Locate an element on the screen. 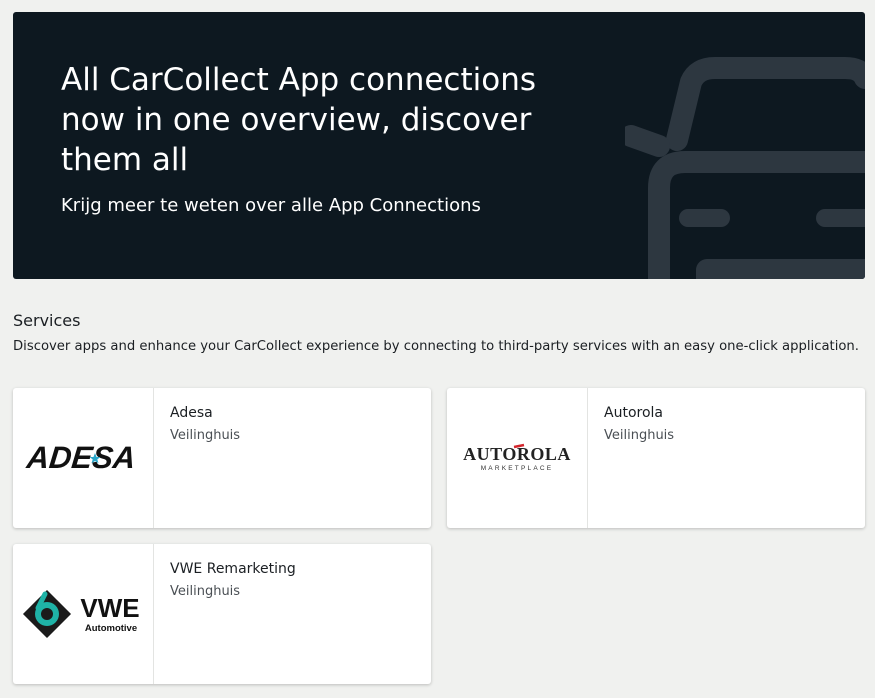 This screenshot has width=875, height=698. svg-text: ADESA is located at coordinates (80, 458).